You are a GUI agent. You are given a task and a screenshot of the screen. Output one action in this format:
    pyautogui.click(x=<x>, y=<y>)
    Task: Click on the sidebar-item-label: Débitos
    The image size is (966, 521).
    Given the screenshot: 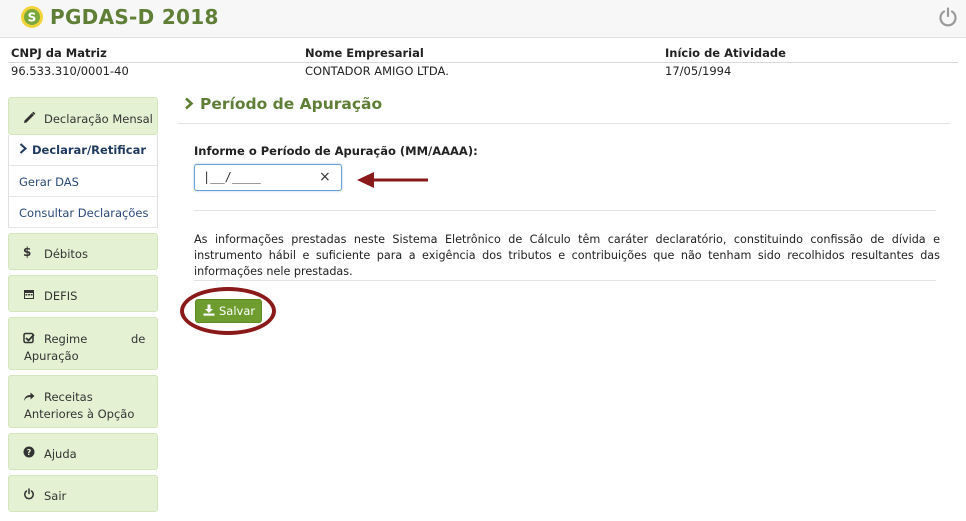 What is the action you would take?
    pyautogui.click(x=66, y=254)
    